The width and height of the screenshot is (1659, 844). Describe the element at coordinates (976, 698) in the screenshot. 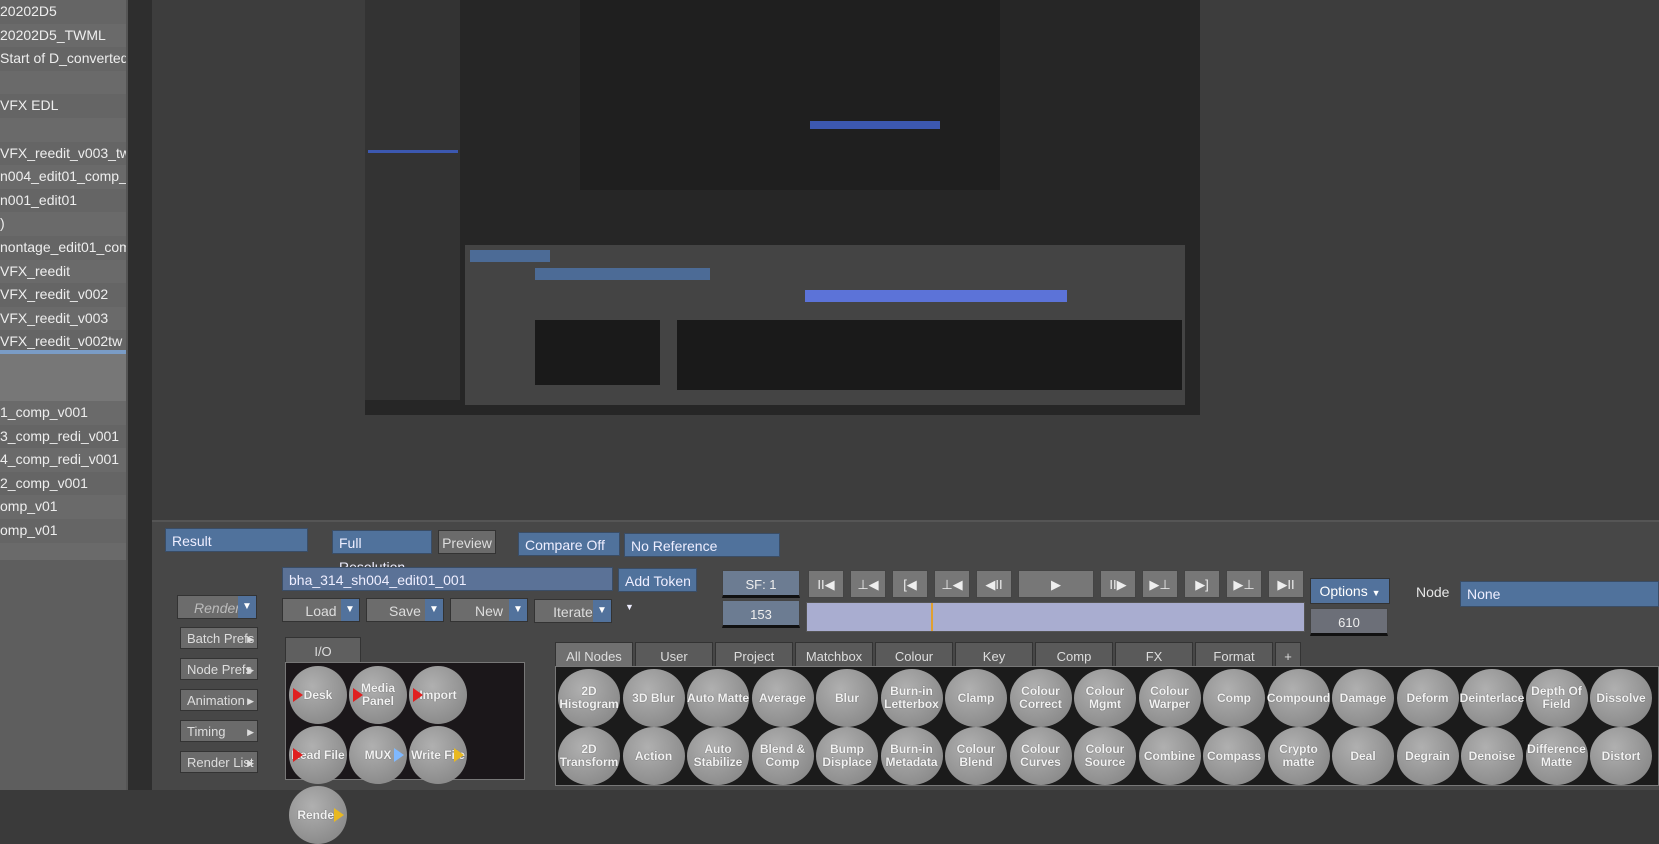

I see `node-clamp: Clamp` at that location.